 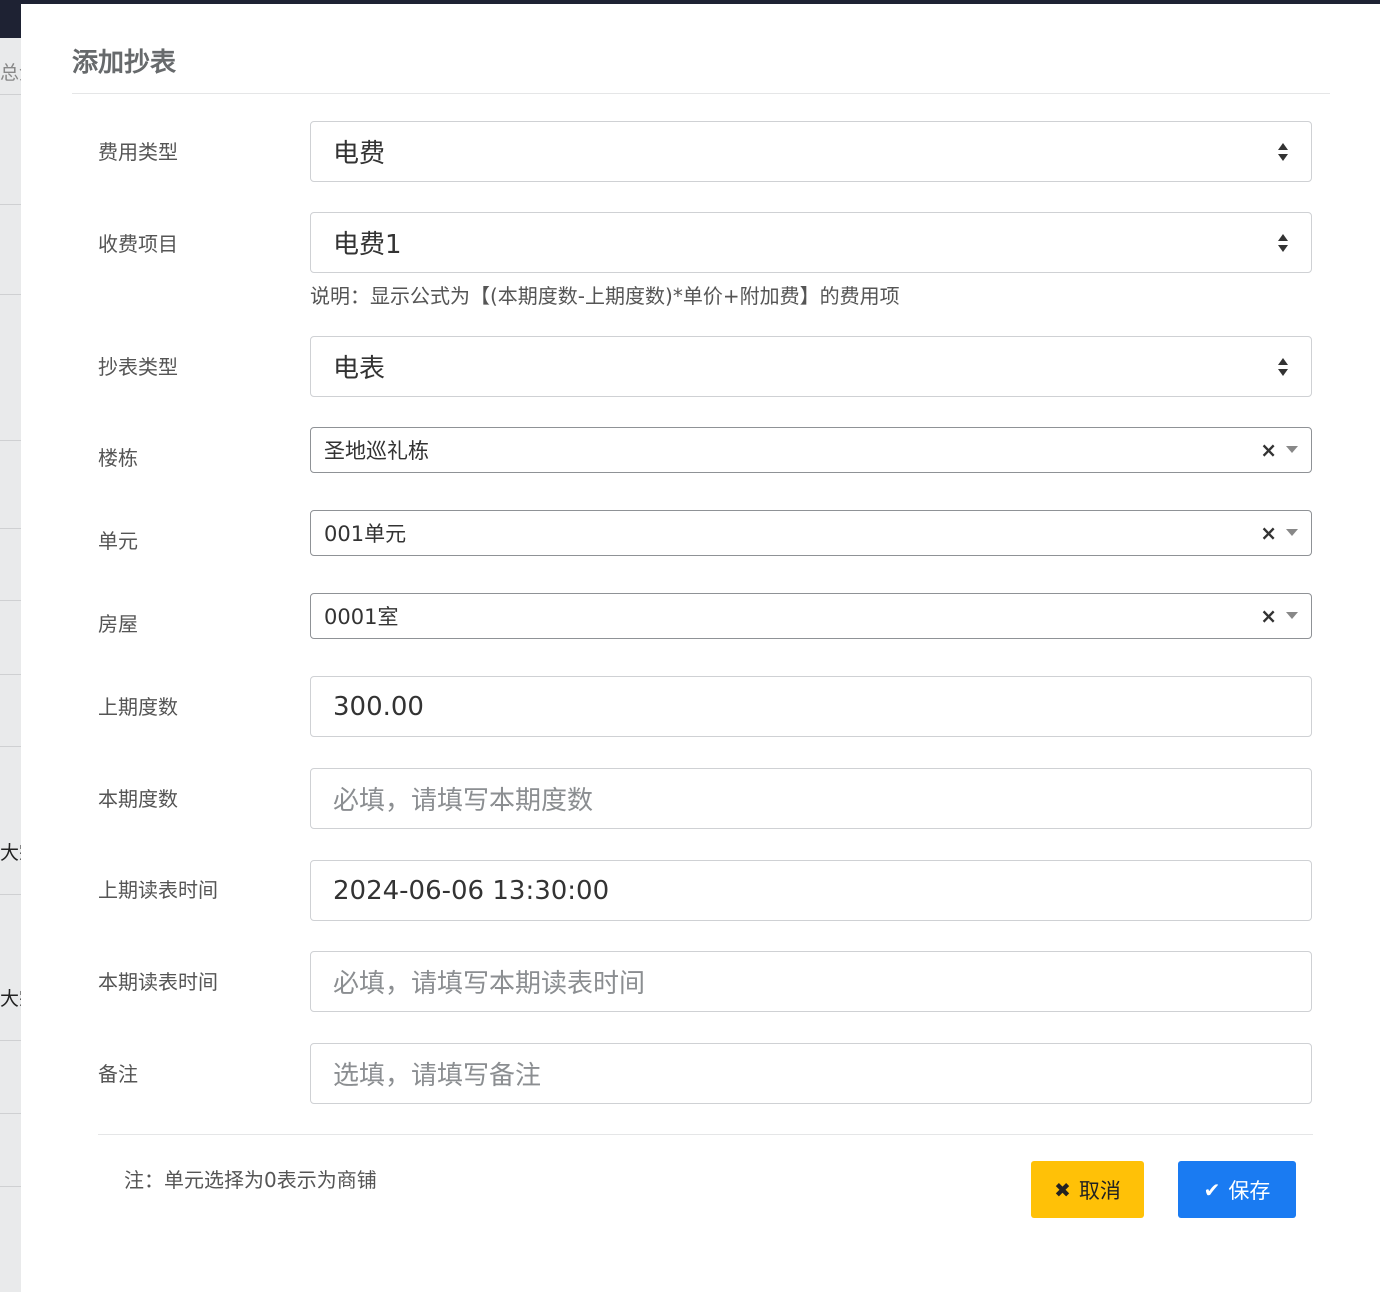 I want to click on unit-select: 001单元 ×, so click(x=811, y=533).